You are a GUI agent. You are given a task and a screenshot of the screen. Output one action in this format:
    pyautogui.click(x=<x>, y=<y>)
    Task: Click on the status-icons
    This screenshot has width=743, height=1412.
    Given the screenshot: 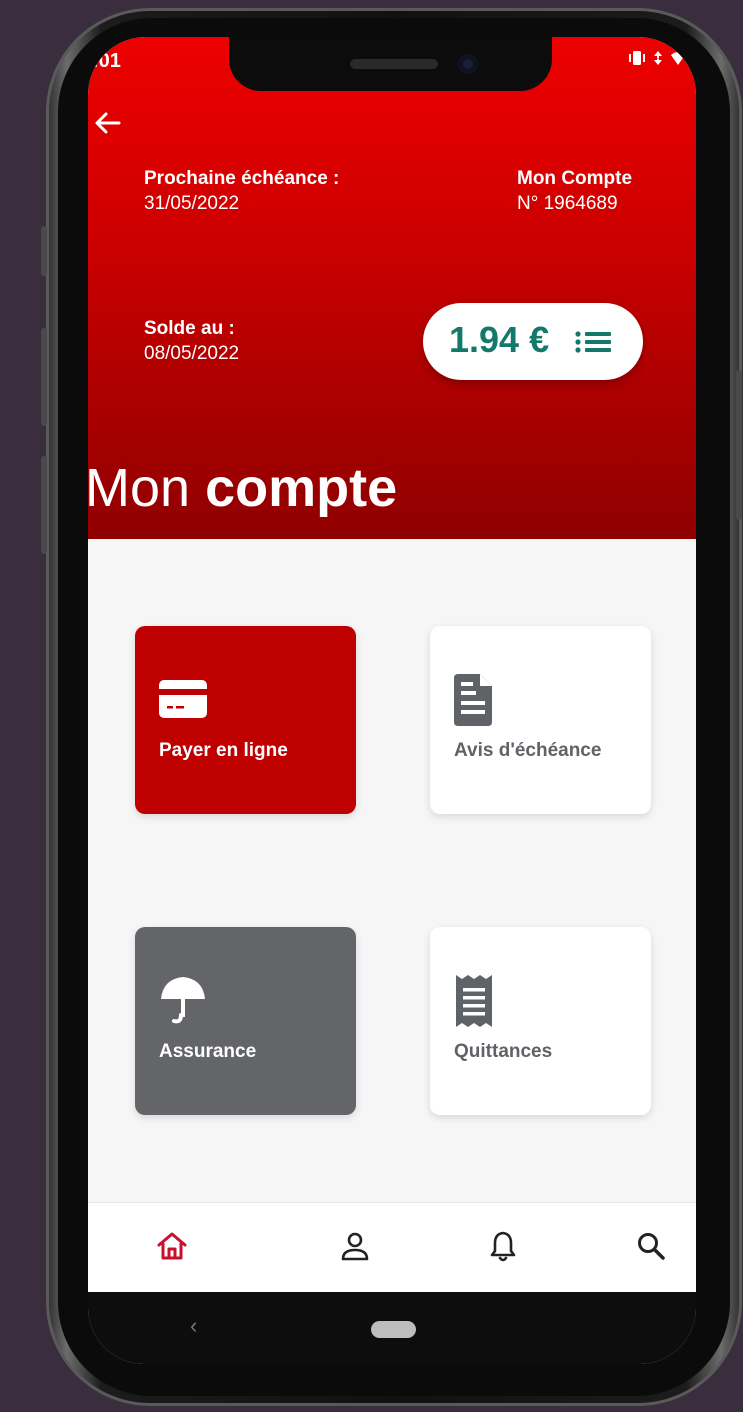 What is the action you would take?
    pyautogui.click(x=656, y=60)
    